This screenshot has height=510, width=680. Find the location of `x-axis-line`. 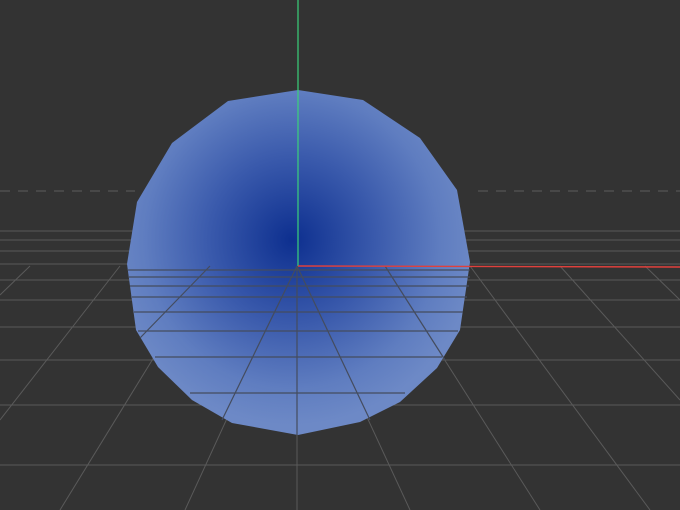

x-axis-line is located at coordinates (488, 266).